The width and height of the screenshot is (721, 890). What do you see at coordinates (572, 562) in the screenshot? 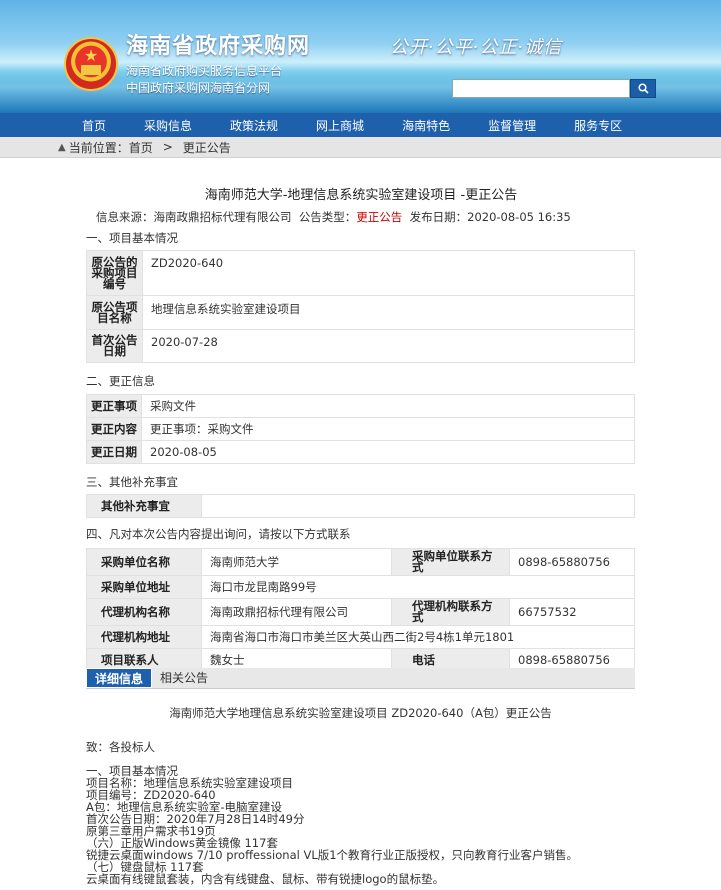
I see `cell-value: 0898-65880756` at bounding box center [572, 562].